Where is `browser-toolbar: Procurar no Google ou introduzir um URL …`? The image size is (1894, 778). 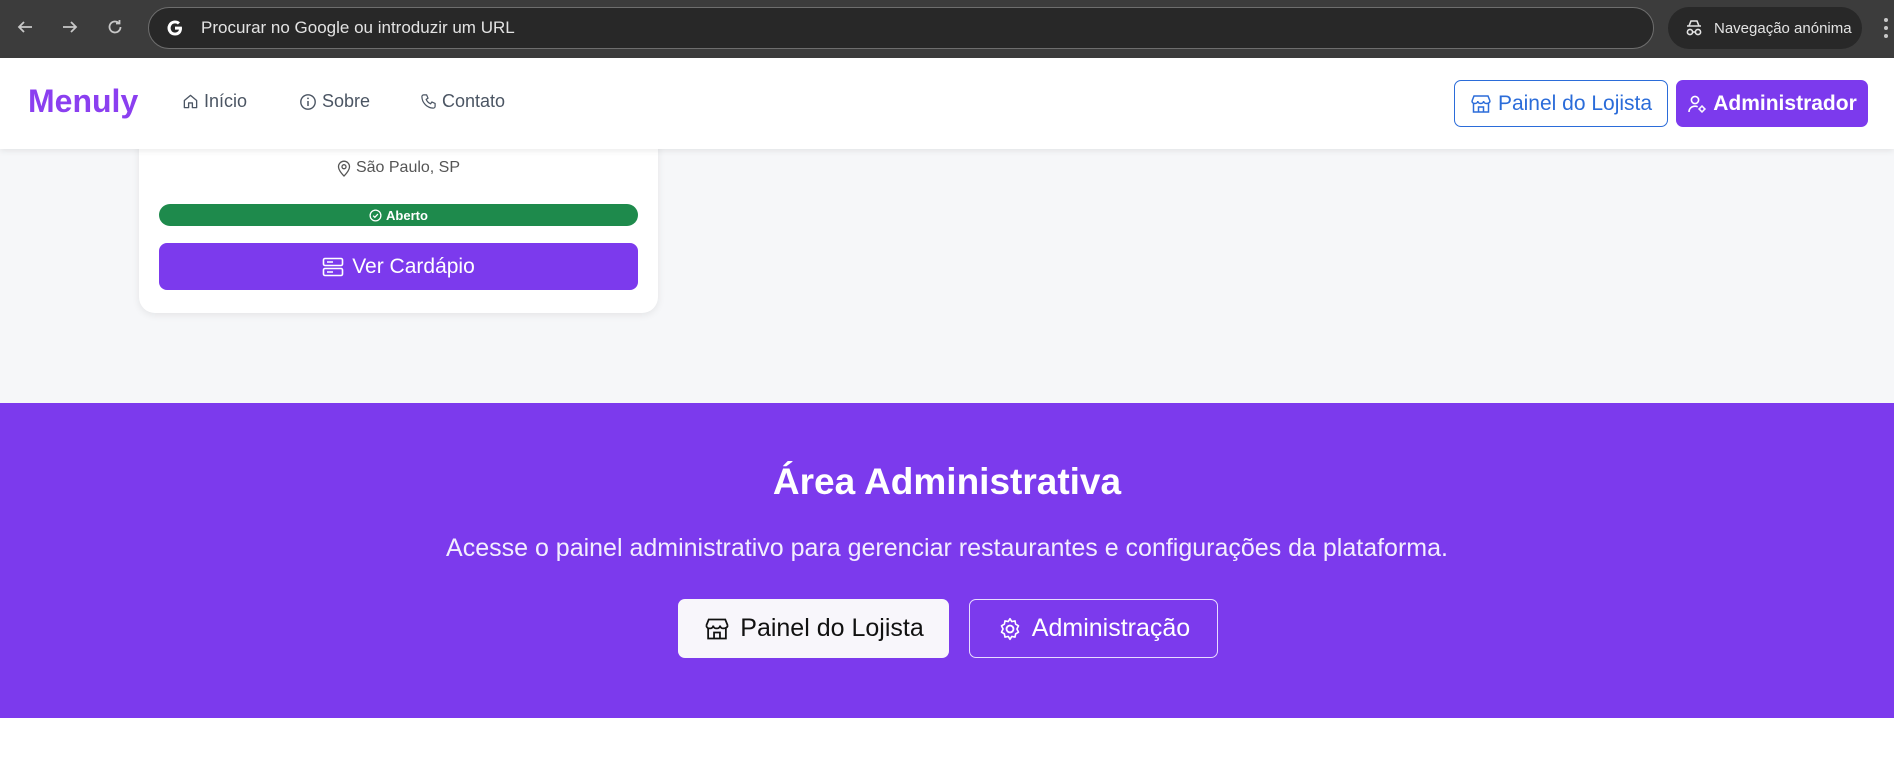 browser-toolbar: Procurar no Google ou introduzir um URL … is located at coordinates (947, 29).